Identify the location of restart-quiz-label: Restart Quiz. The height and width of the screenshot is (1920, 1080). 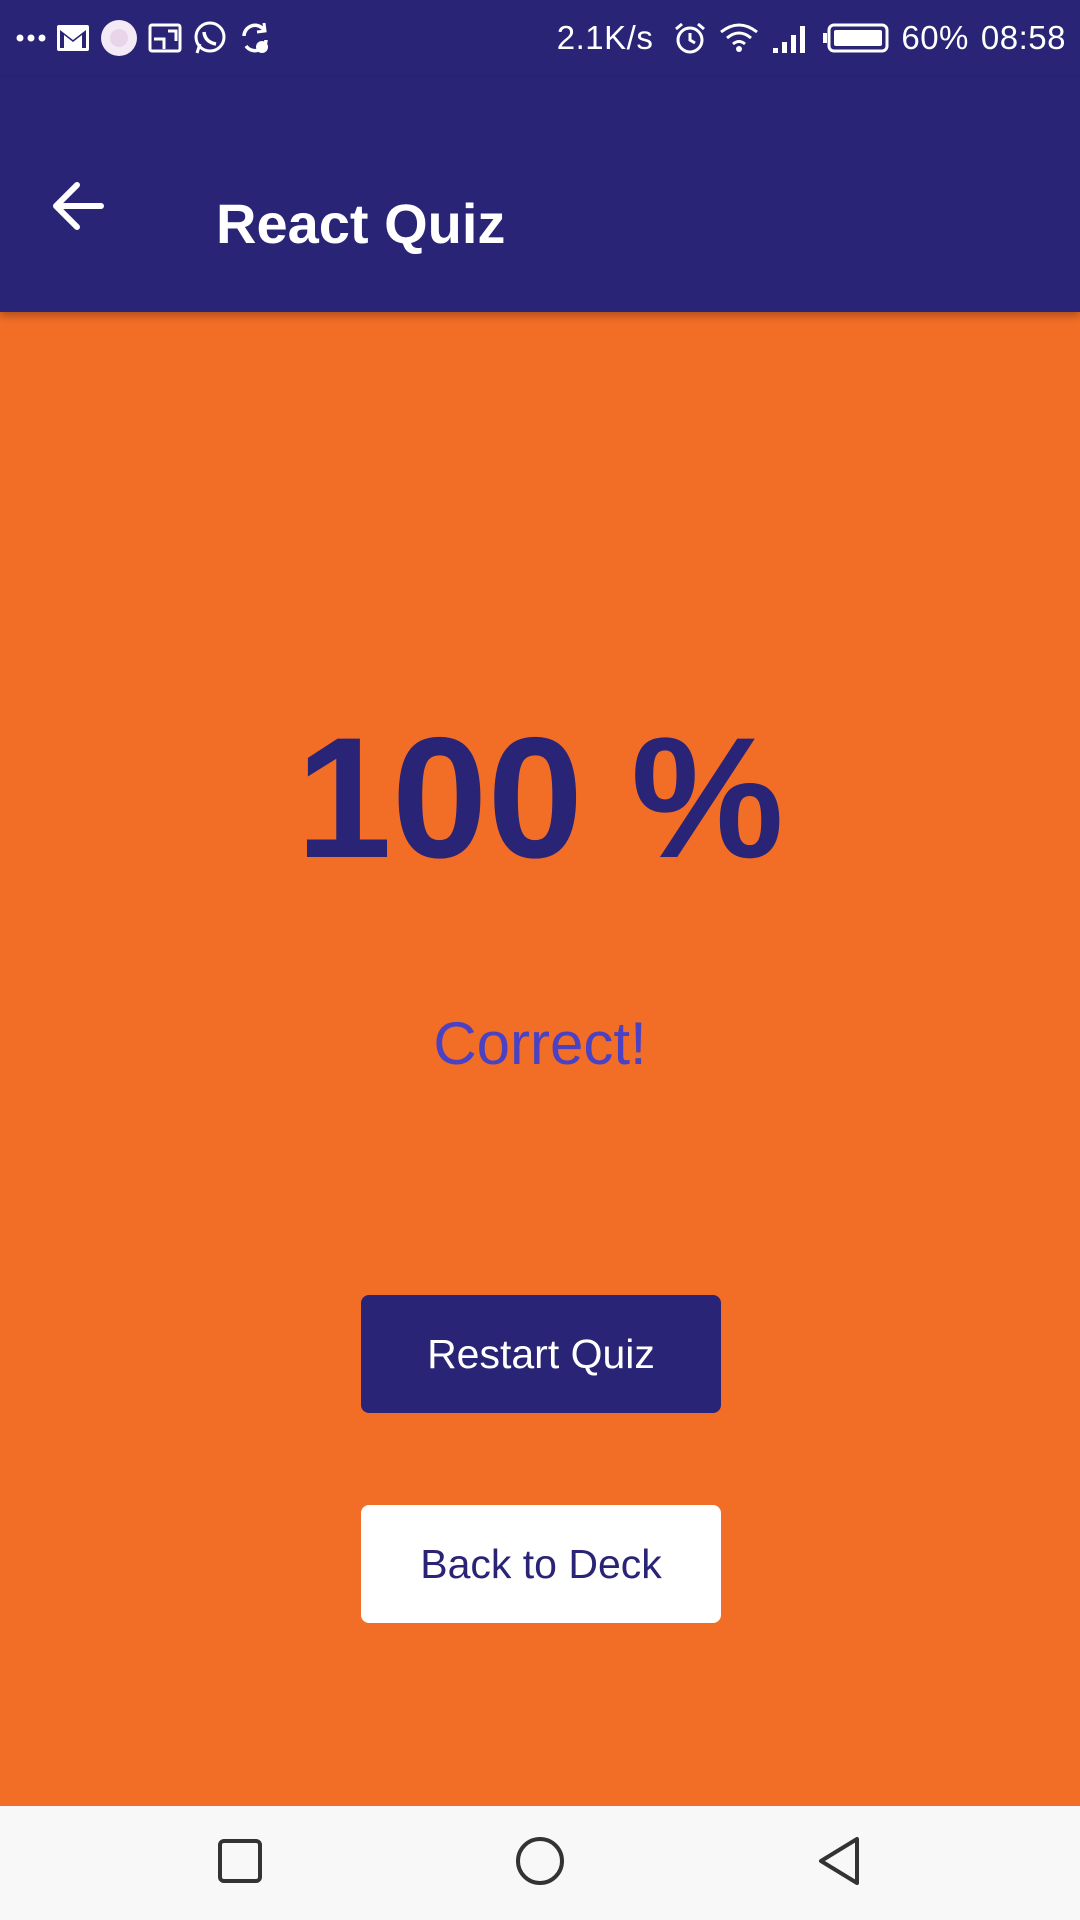
(541, 1353).